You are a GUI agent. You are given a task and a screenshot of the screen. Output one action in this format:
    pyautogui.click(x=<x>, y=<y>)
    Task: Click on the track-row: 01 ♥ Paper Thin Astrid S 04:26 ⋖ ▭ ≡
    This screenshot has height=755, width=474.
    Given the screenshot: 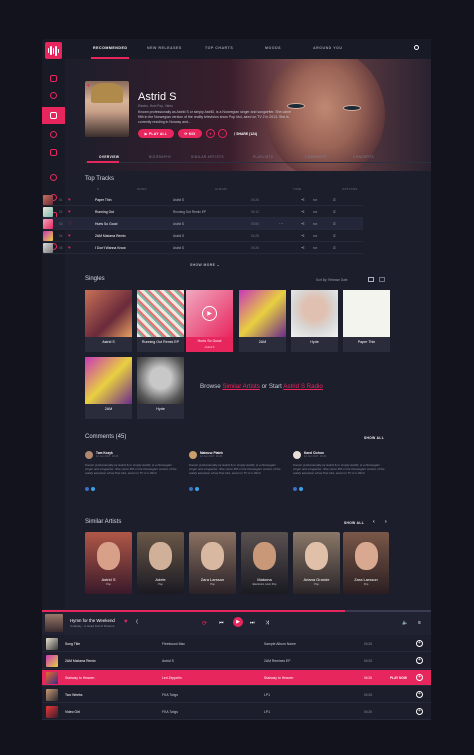 What is the action you would take?
    pyautogui.click(x=203, y=200)
    